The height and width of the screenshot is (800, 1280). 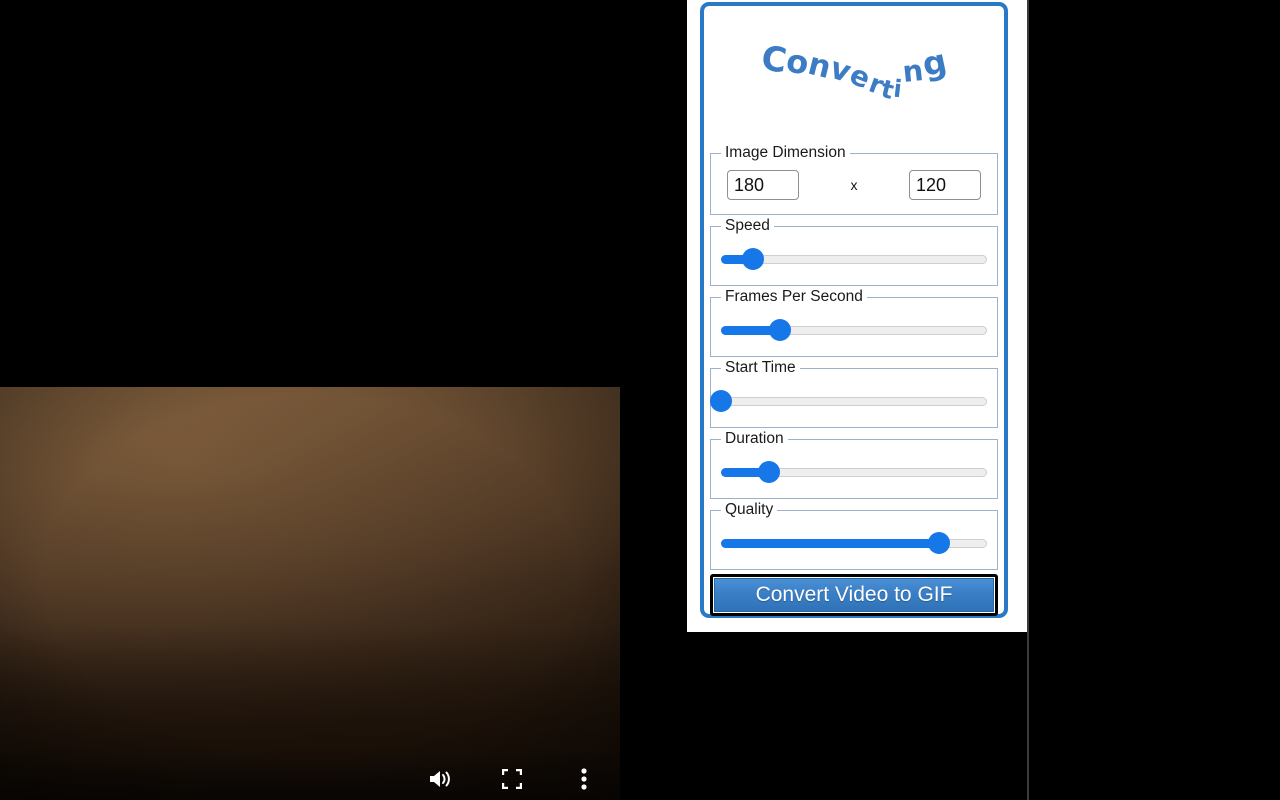 I want to click on image-dimension-row: x, so click(x=854, y=183).